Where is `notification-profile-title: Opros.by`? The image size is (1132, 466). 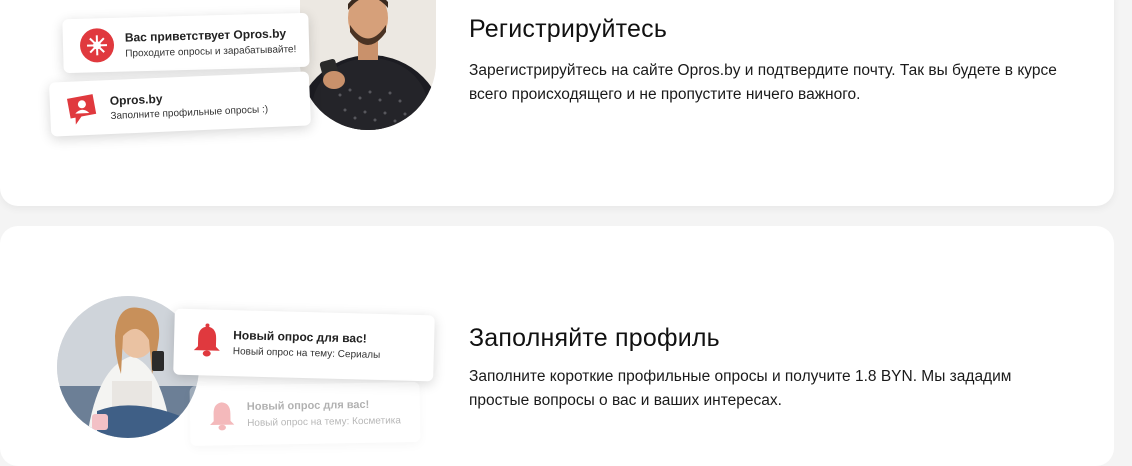
notification-profile-title: Opros.by is located at coordinates (136, 100).